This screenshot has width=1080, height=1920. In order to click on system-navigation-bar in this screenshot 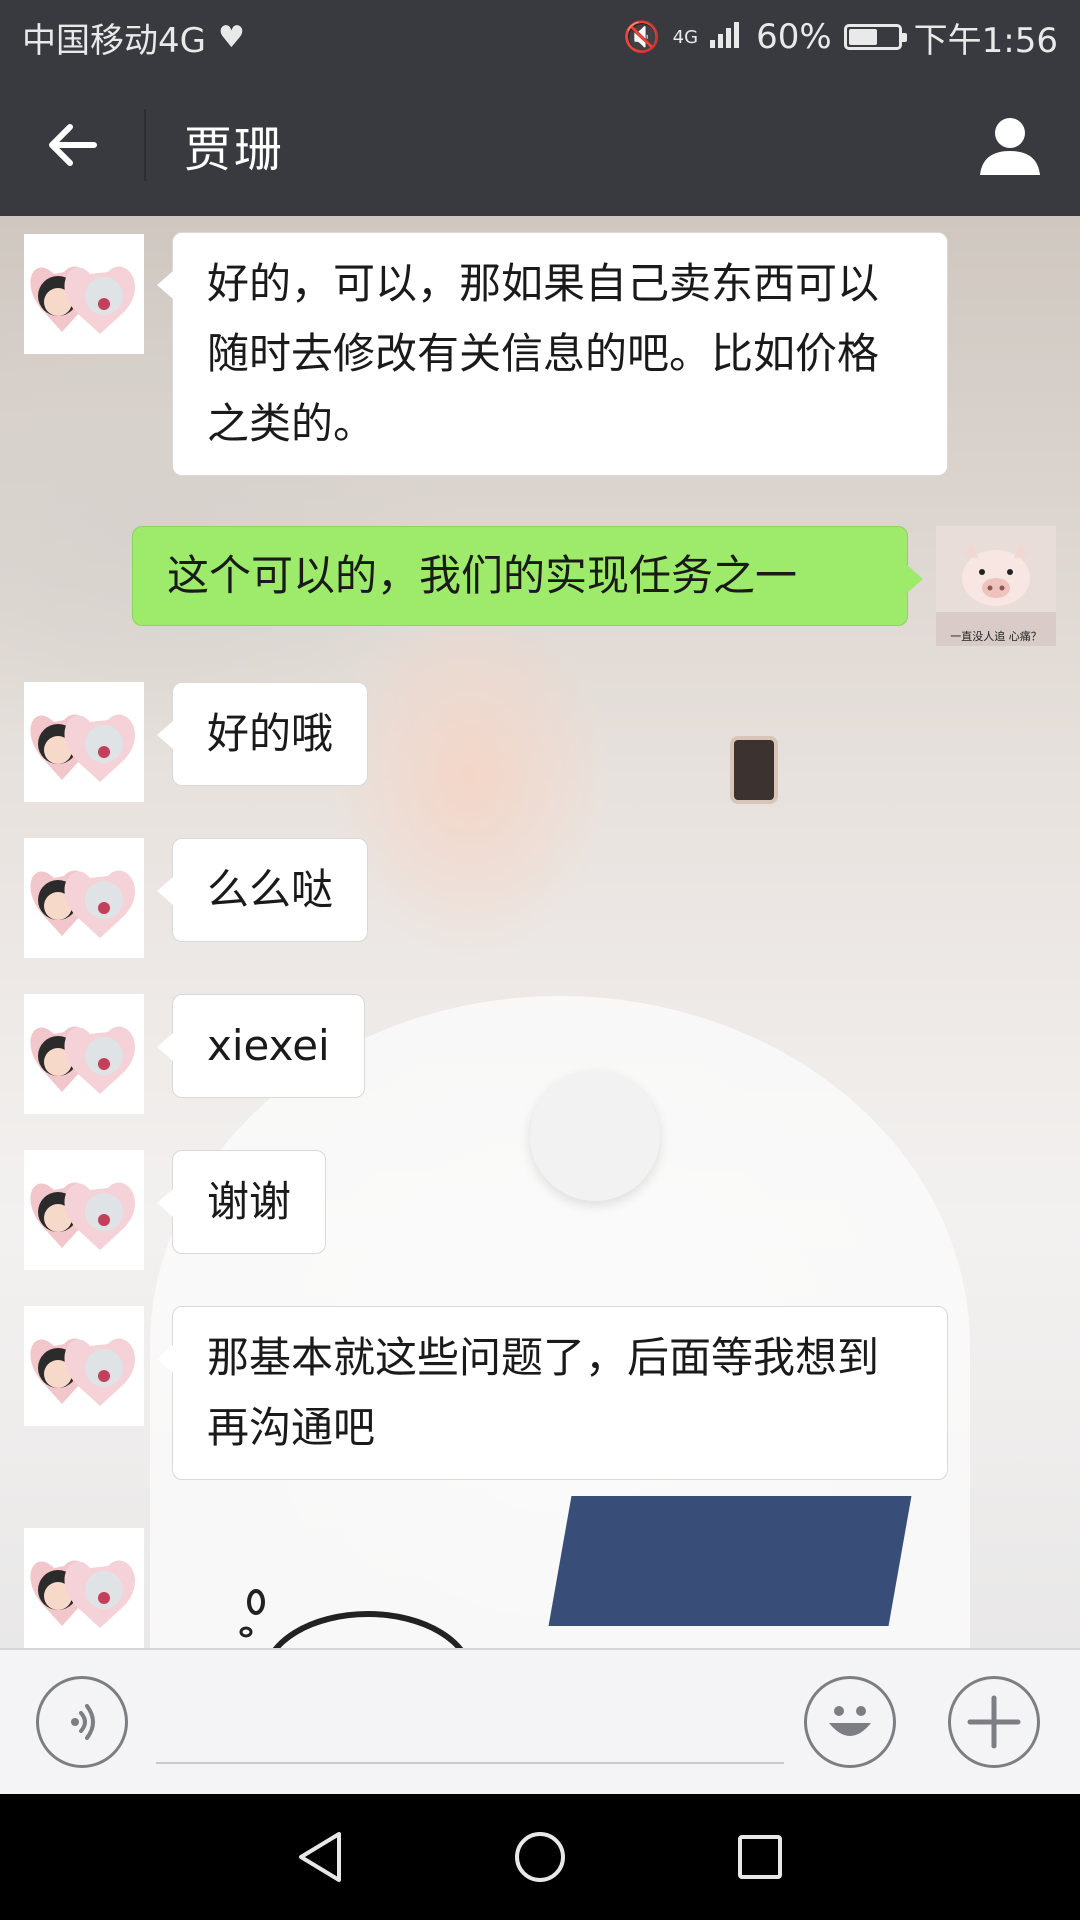, I will do `click(540, 1857)`.